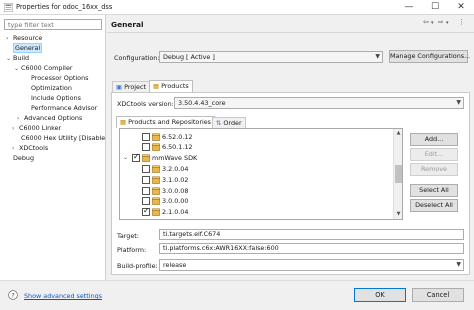 Image resolution: width=474 pixels, height=310 pixels. I want to click on nav-item-debug: Debug, so click(20, 158).